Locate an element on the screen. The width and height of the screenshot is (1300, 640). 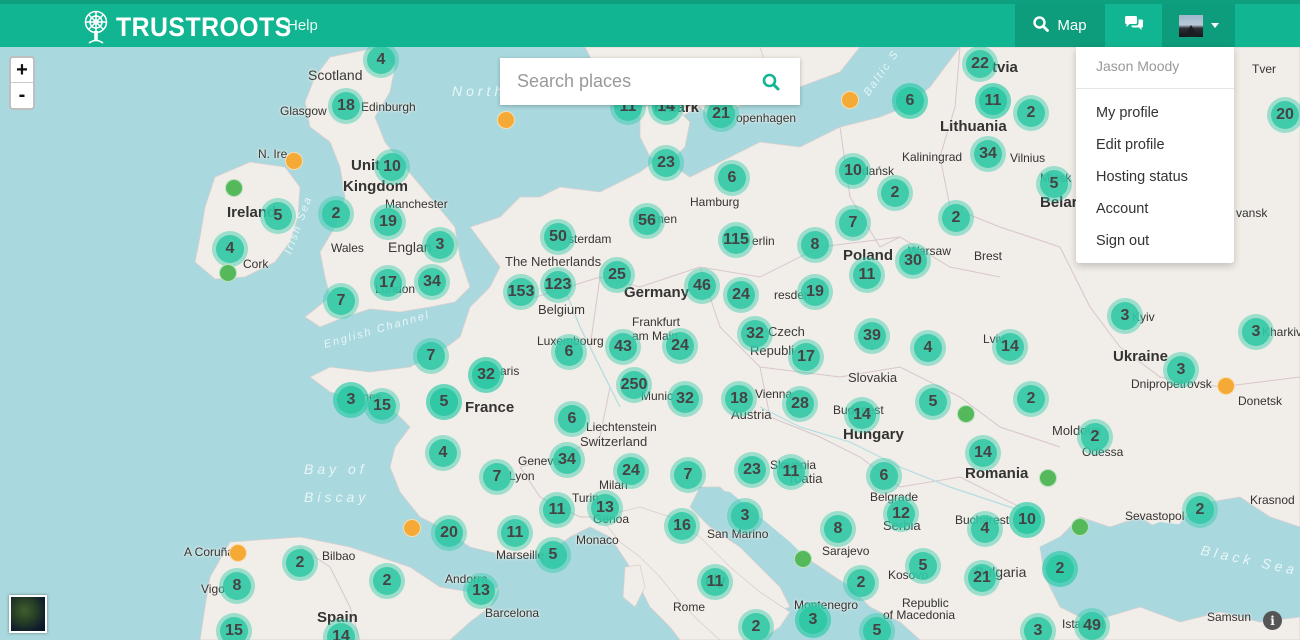
map-cluster: 123 is located at coordinates (558, 285).